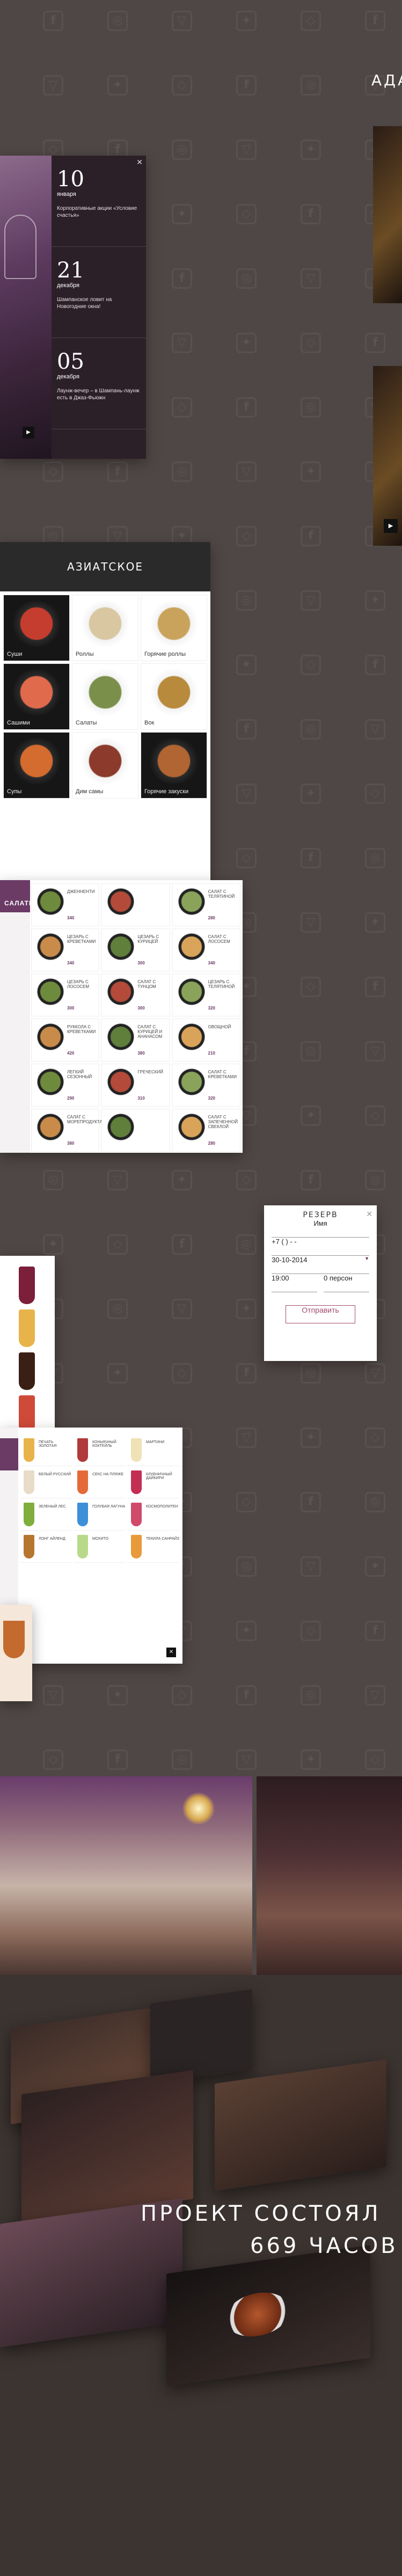 The width and height of the screenshot is (402, 2576). Describe the element at coordinates (367, 1258) in the screenshot. I see `chevron-down-icon: ▼` at that location.